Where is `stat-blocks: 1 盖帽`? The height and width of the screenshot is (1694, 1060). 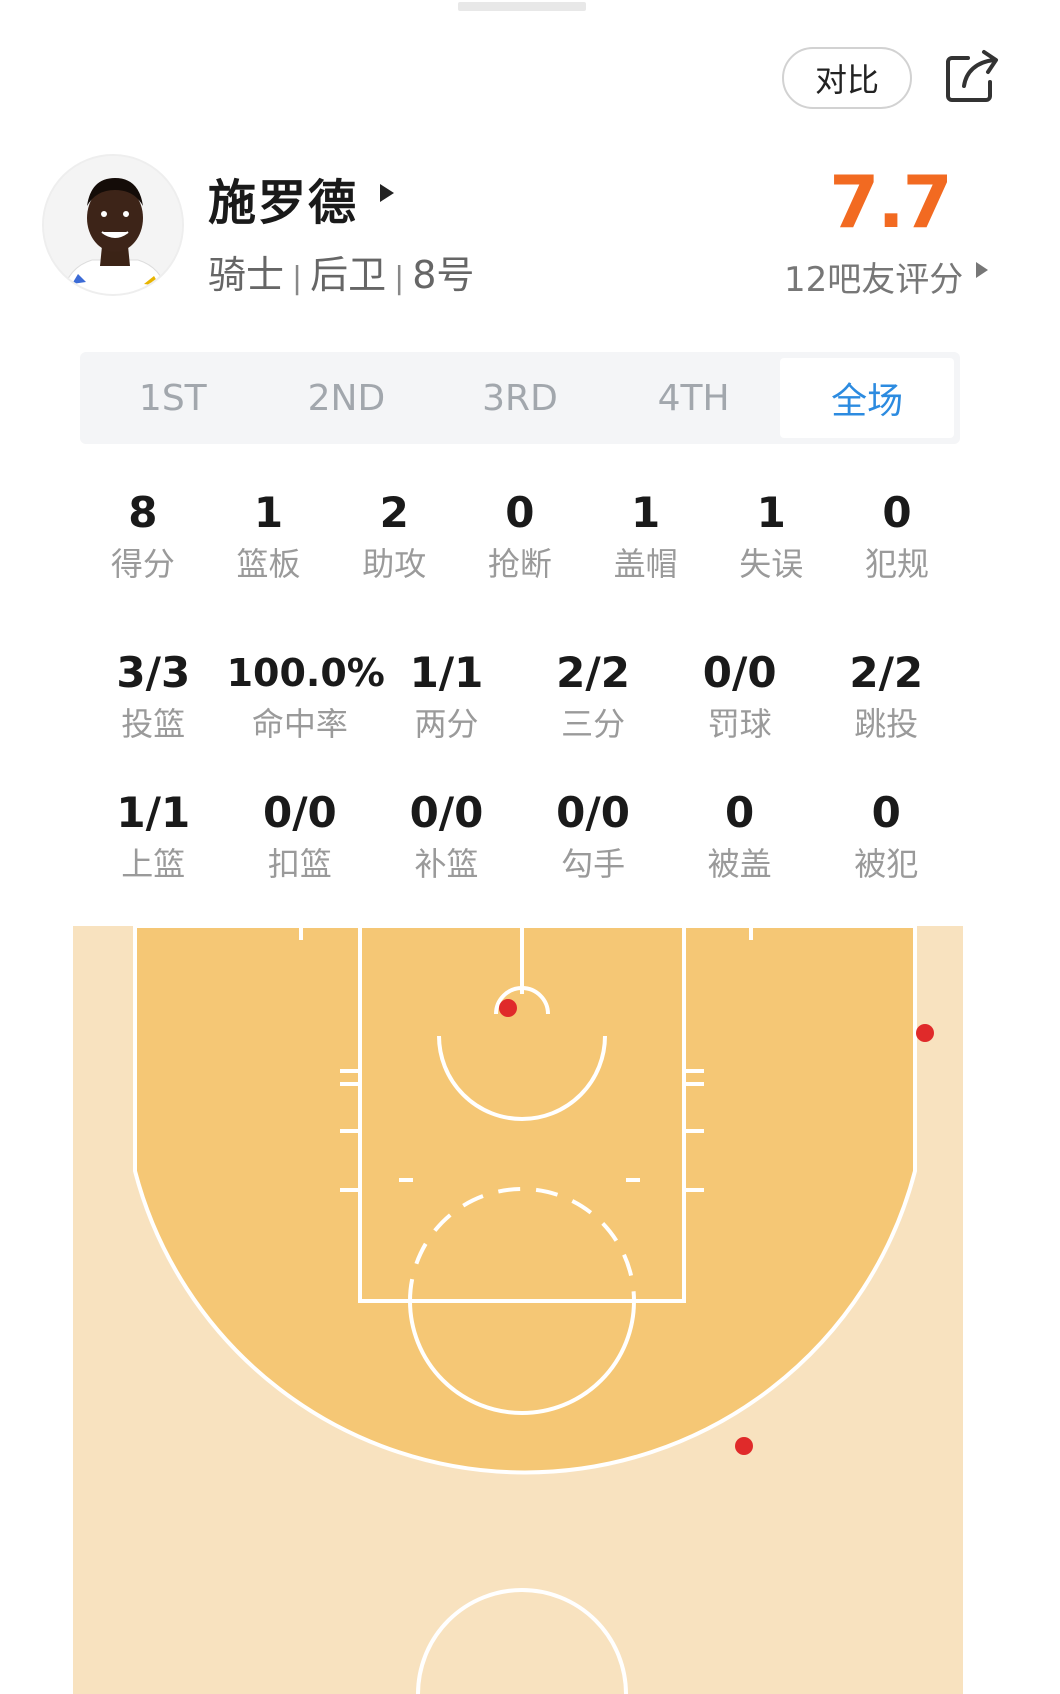 stat-blocks: 1 盖帽 is located at coordinates (646, 537).